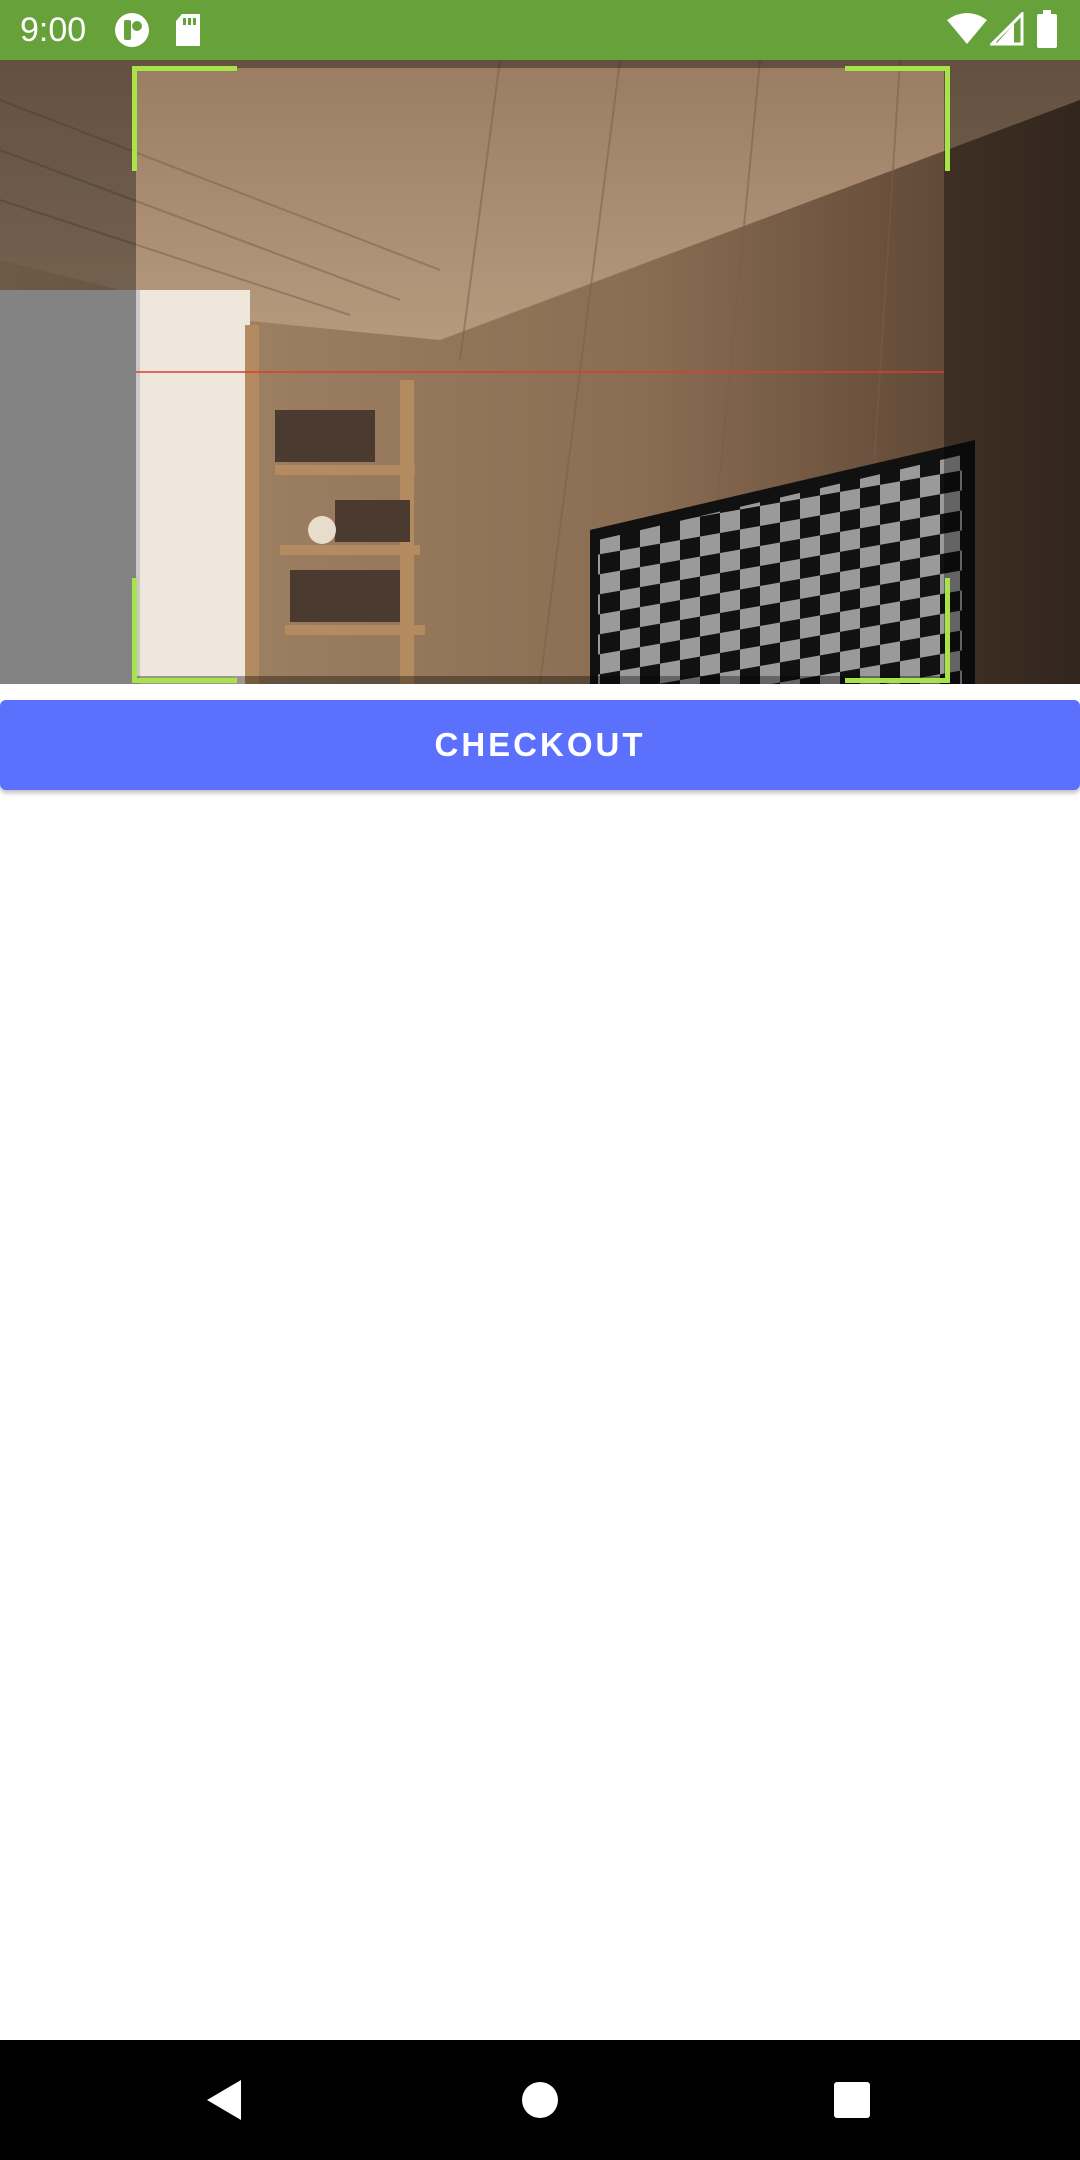  I want to click on navigation-bar, so click(540, 2100).